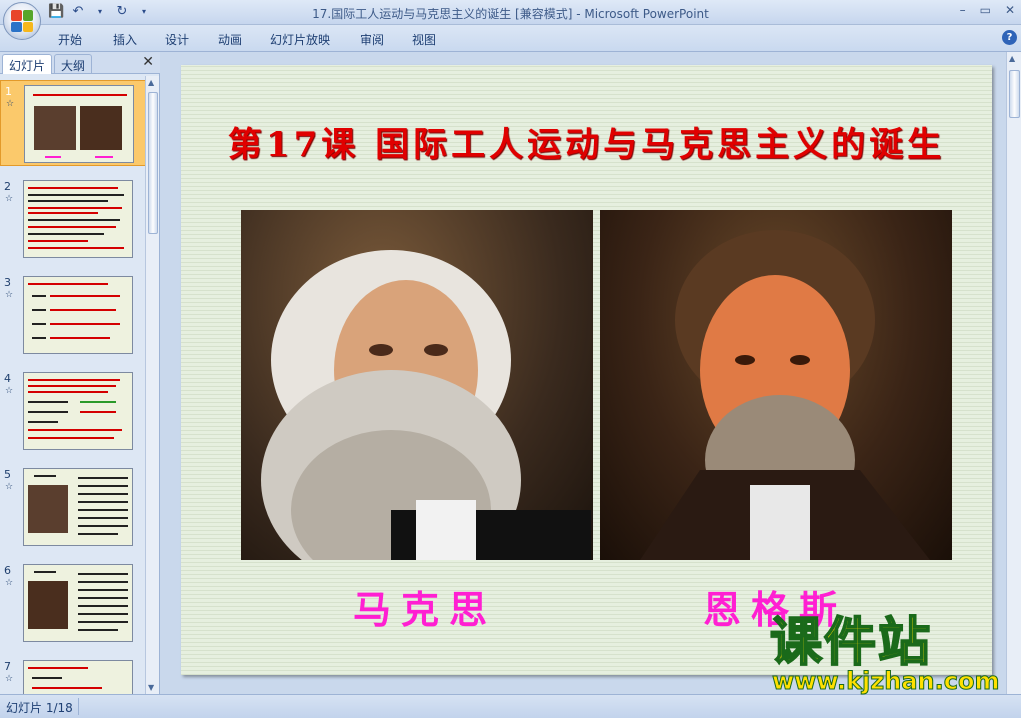 This screenshot has width=1021, height=718. I want to click on slides-panel: 幻灯片 大纲 ✕ 1 ☆ 2 ☆ 3 ☆ 4 ☆ 5 ☆ 6 ☆ 7 ☆ ▲ ▼, so click(80, 373).